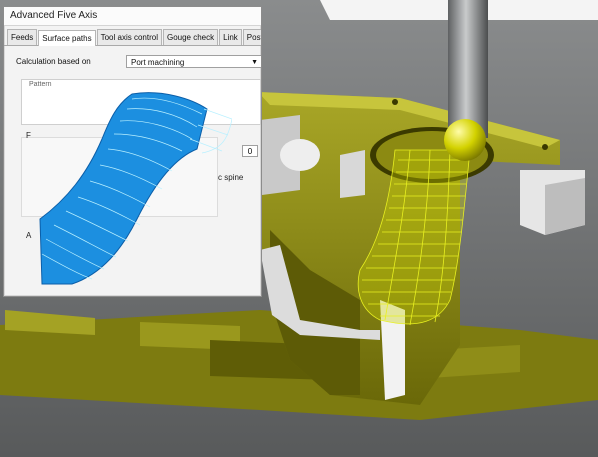  Describe the element at coordinates (190, 37) in the screenshot. I see `tab-gouge-check: Gouge check` at that location.